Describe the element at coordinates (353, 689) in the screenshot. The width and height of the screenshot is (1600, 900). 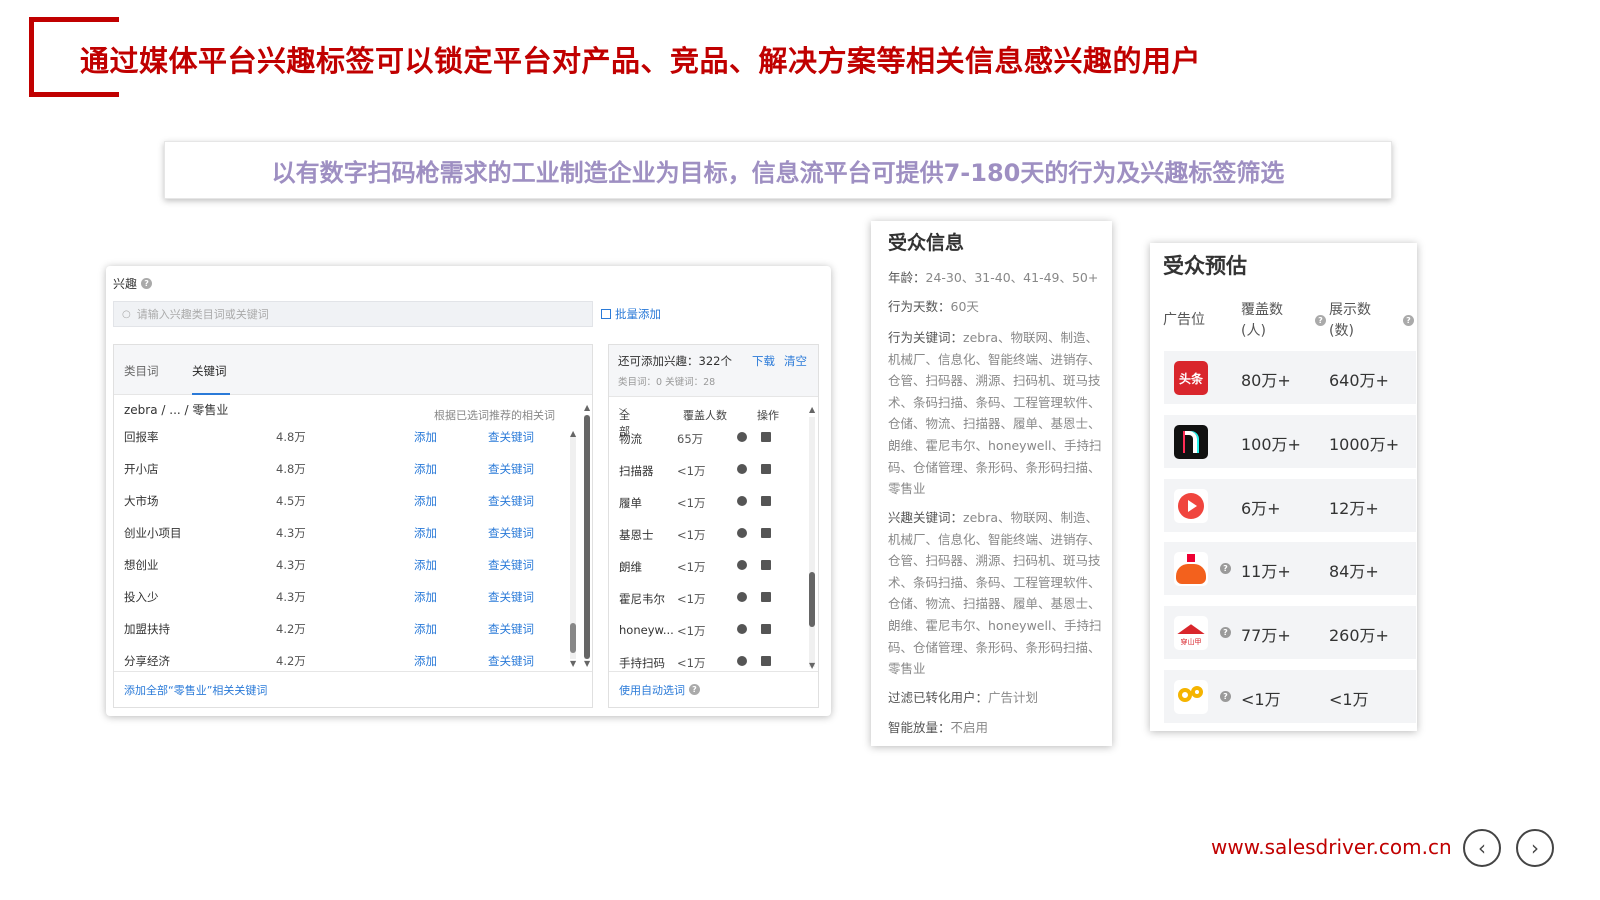
I see `add-all-link: 添加全部“零售业”相关关键词` at that location.